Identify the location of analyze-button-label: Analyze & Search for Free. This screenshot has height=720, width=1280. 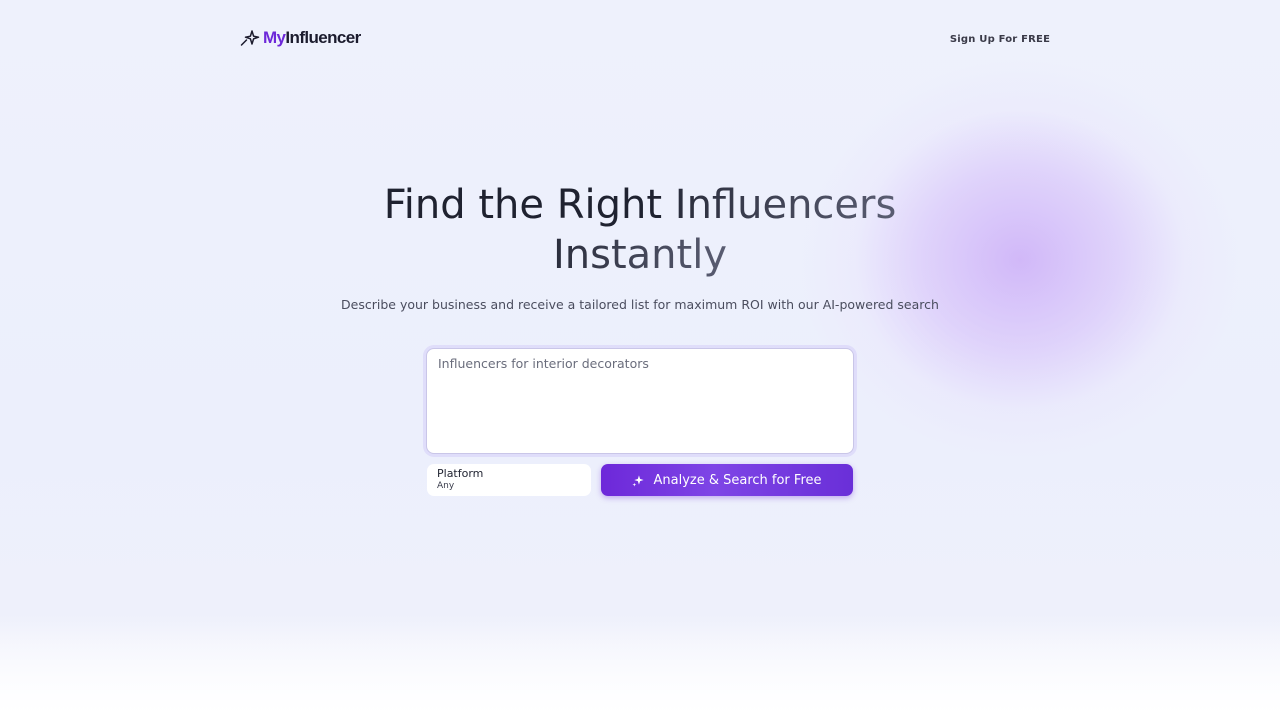
(737, 480).